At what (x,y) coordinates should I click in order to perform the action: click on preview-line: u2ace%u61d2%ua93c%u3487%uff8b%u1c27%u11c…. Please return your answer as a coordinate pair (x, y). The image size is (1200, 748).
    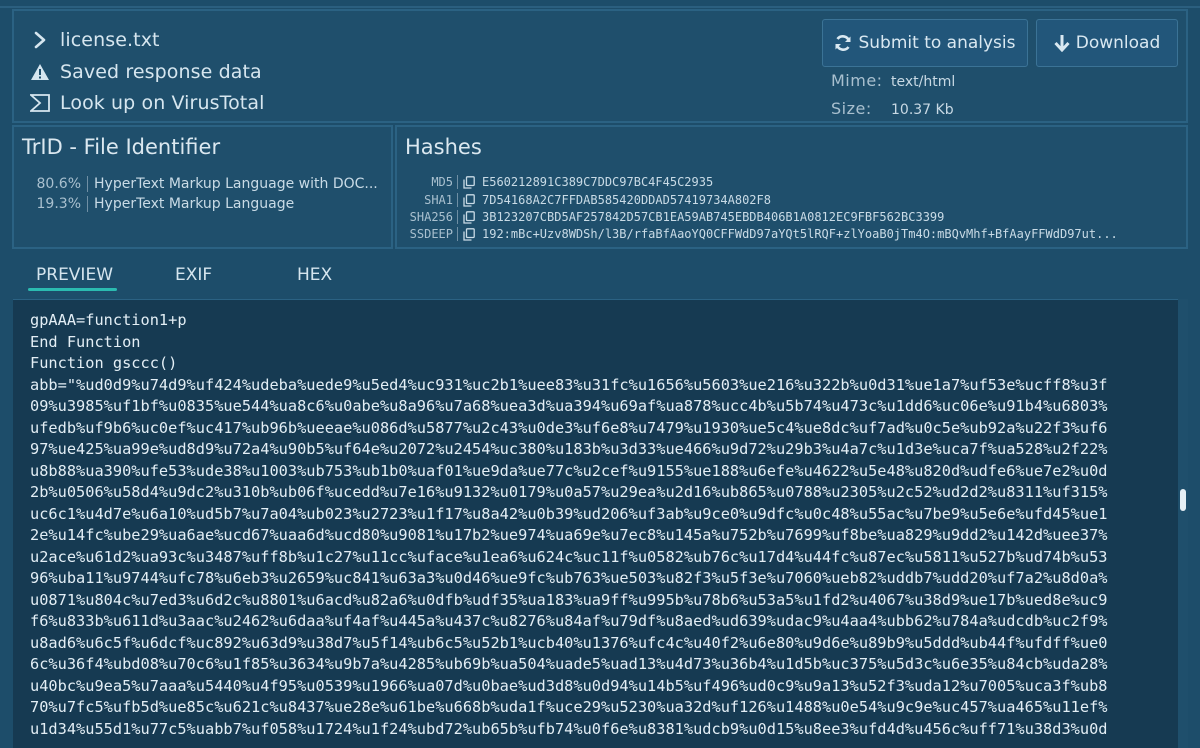
    Looking at the image, I should click on (569, 556).